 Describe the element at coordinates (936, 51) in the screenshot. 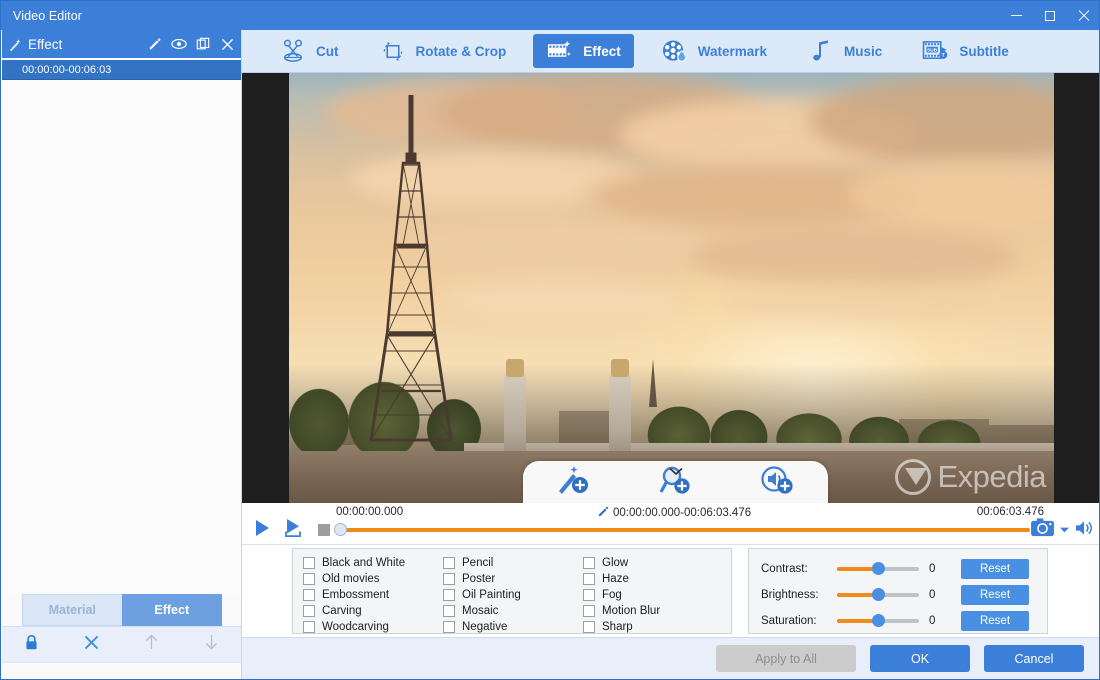

I see `subtitle-icon: SUB T` at that location.